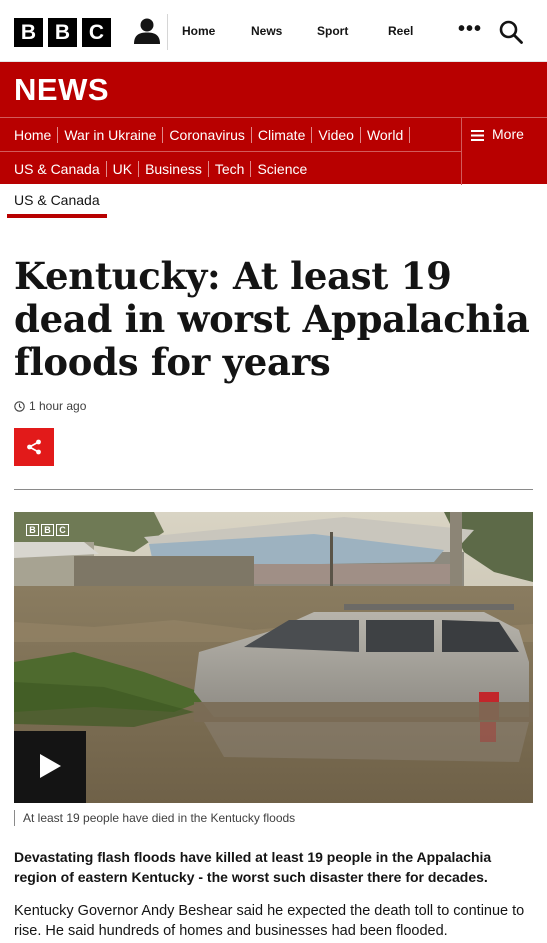 Image resolution: width=547 pixels, height=943 pixels. I want to click on bbc-logo: B B C, so click(62, 32).